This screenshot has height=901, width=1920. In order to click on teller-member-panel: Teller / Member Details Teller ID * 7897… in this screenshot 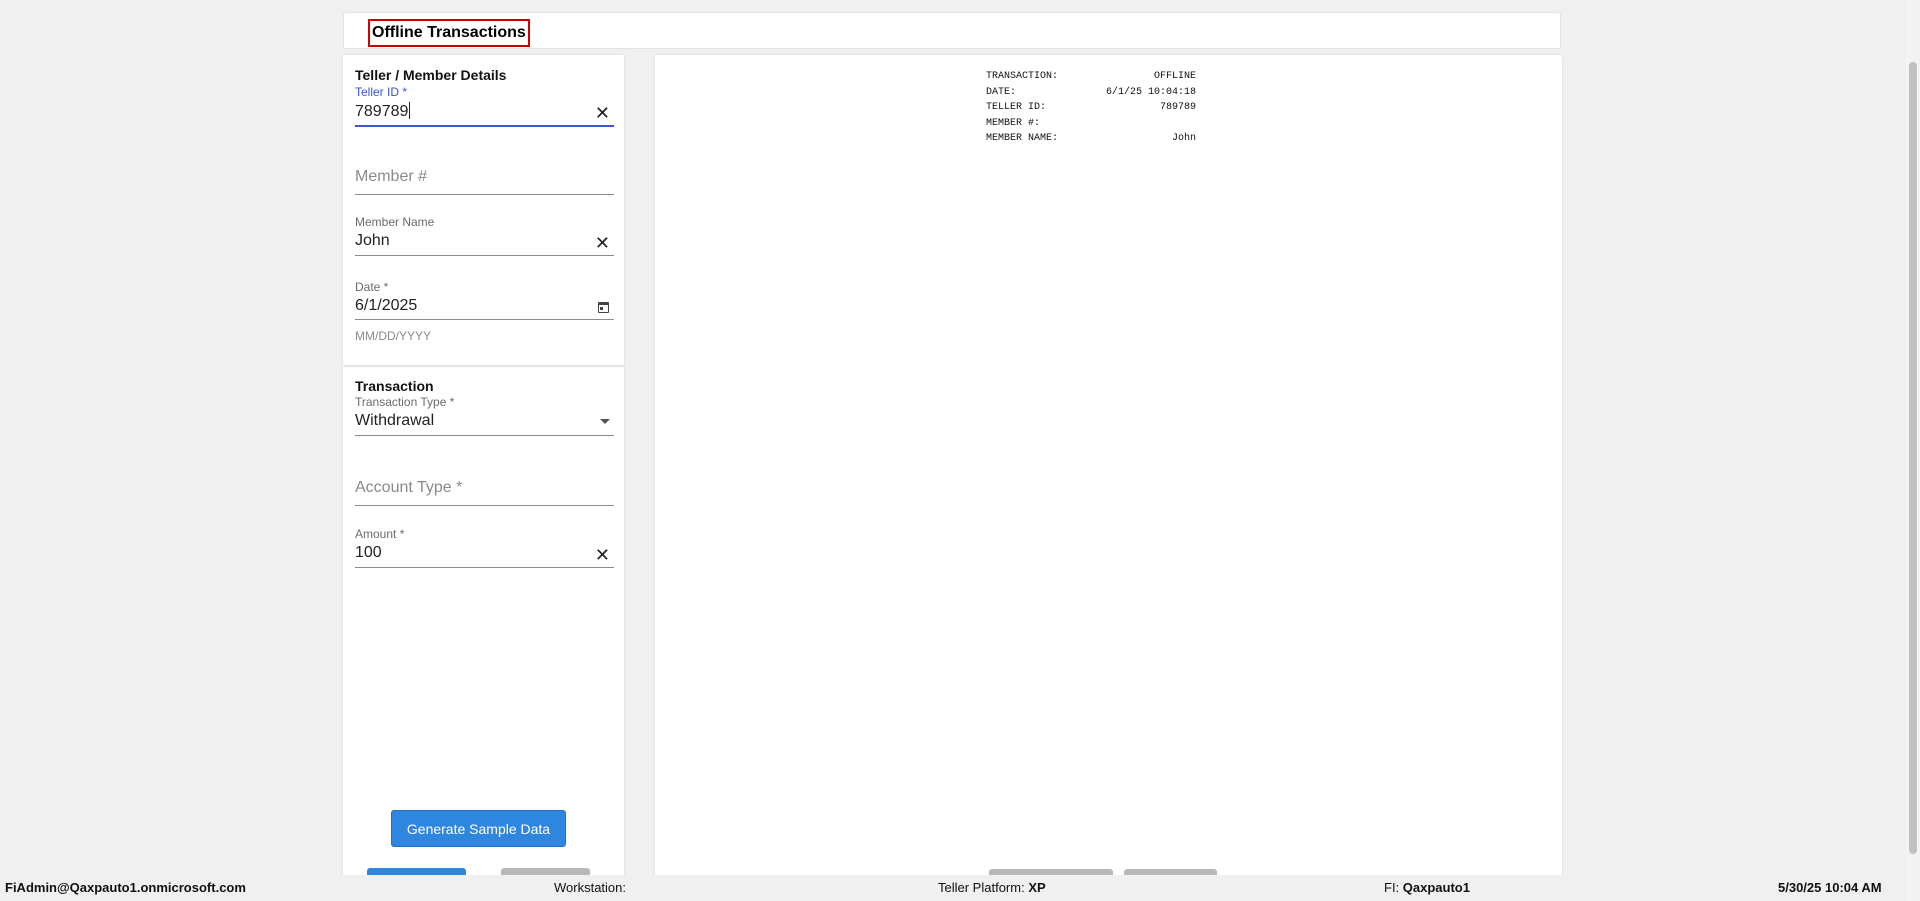, I will do `click(483, 210)`.